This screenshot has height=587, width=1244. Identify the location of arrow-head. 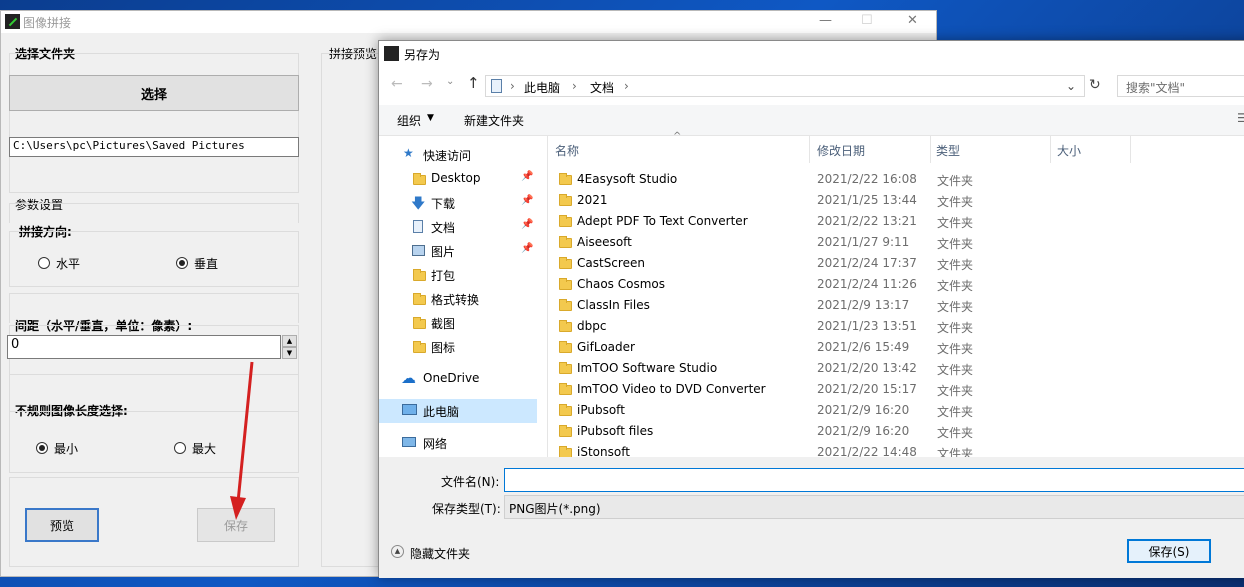
(238, 508).